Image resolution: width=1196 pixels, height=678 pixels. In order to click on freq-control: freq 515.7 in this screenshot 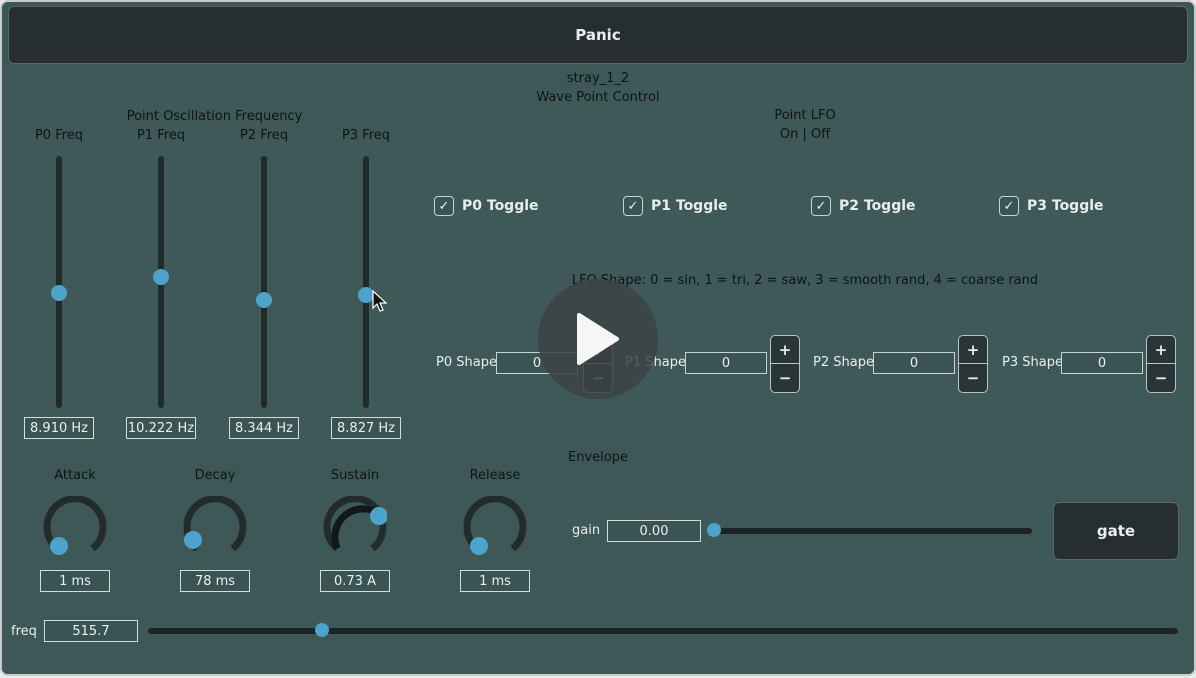, I will do `click(598, 636)`.